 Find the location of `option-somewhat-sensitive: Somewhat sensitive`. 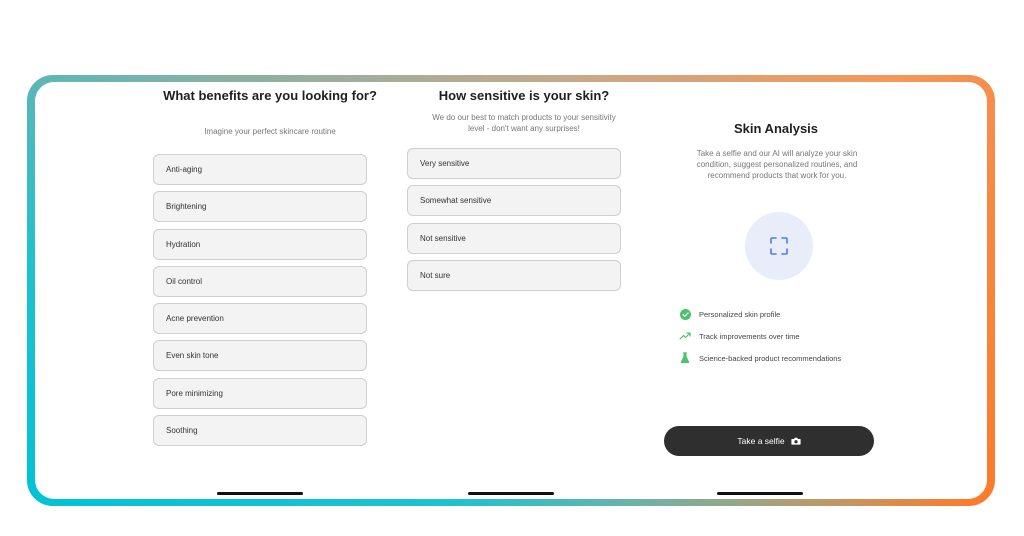

option-somewhat-sensitive: Somewhat sensitive is located at coordinates (514, 201).